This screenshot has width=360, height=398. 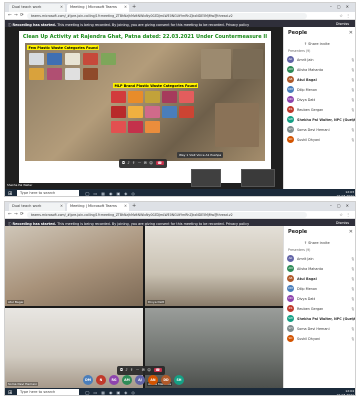 I want to click on share-invite-label: Share invite, so click(x=319, y=44).